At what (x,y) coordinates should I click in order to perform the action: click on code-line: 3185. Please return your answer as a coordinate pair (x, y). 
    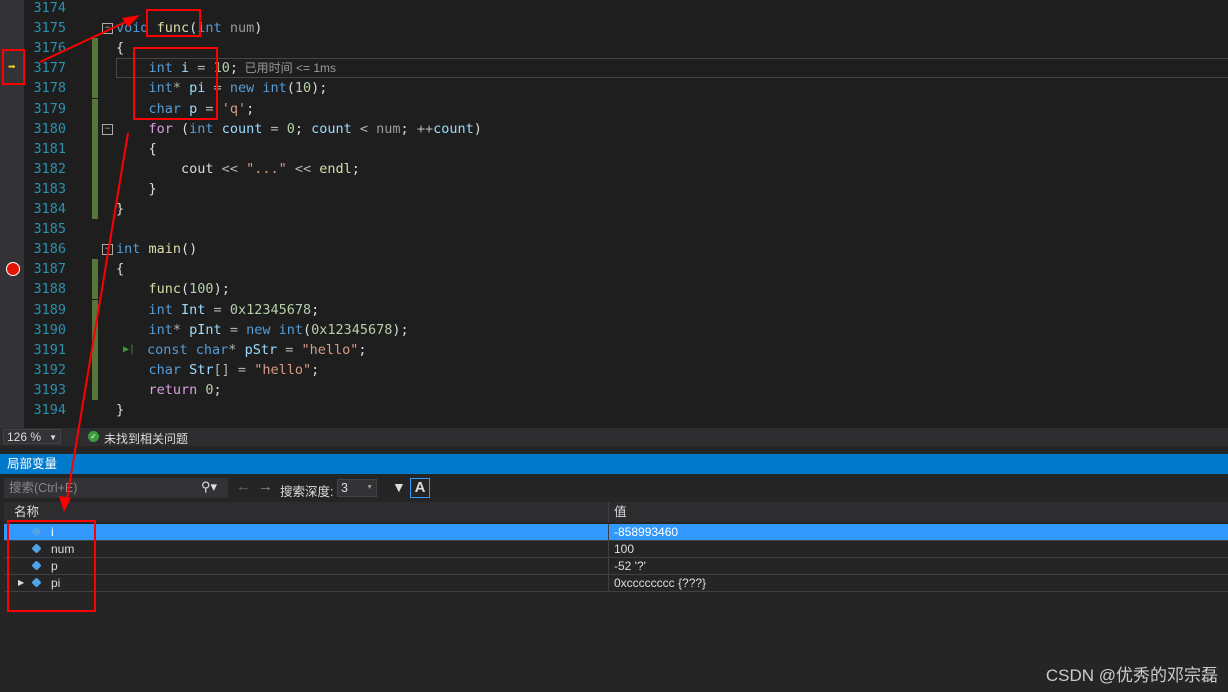
    Looking at the image, I should click on (614, 229).